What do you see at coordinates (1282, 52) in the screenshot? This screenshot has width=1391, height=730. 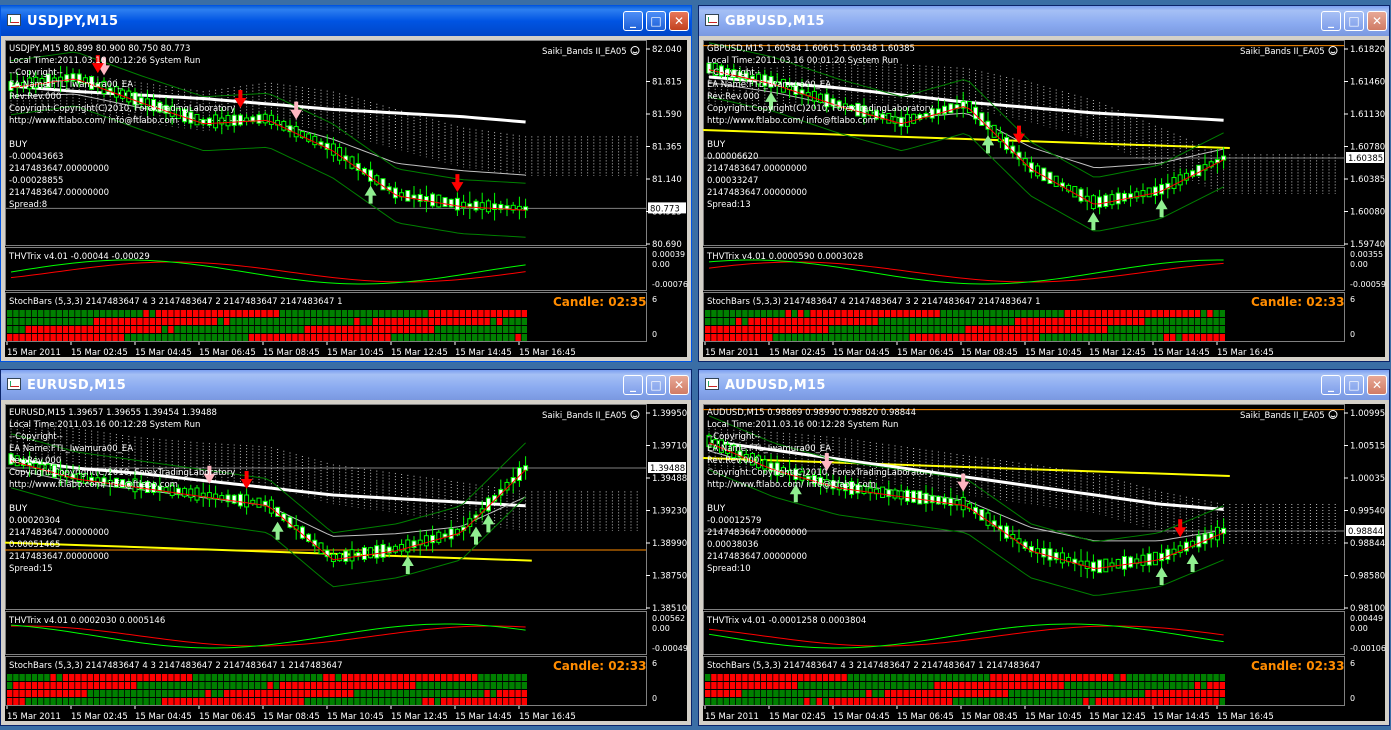 I see `ea-label: Saiki_Bands II_EA05` at bounding box center [1282, 52].